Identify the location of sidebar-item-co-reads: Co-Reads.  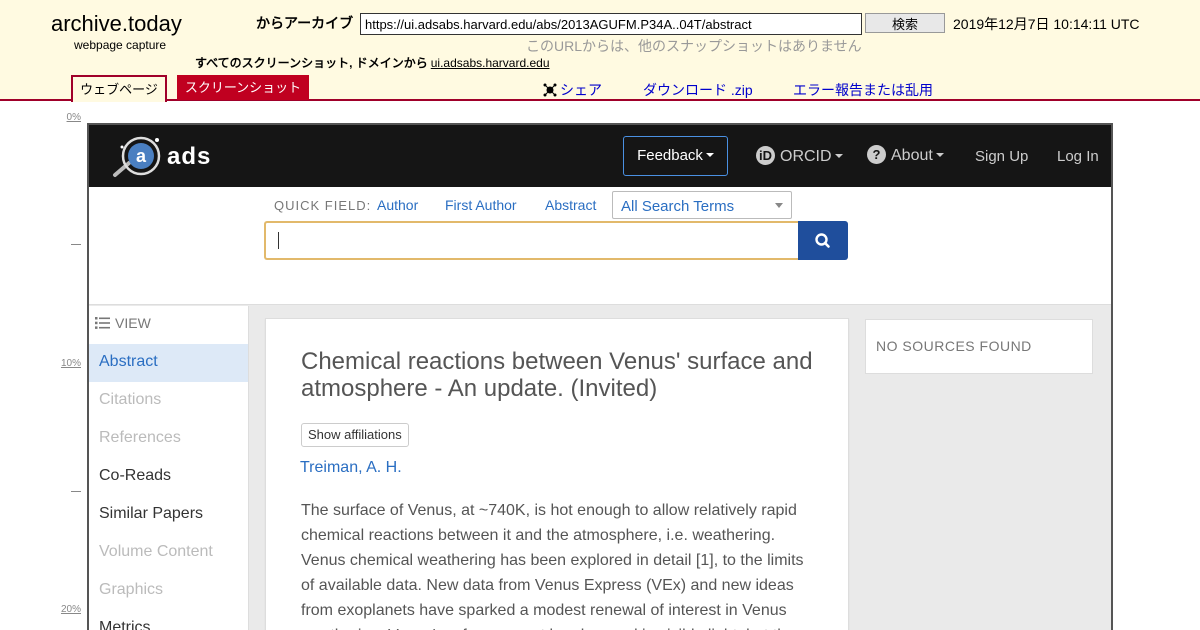
(168, 477).